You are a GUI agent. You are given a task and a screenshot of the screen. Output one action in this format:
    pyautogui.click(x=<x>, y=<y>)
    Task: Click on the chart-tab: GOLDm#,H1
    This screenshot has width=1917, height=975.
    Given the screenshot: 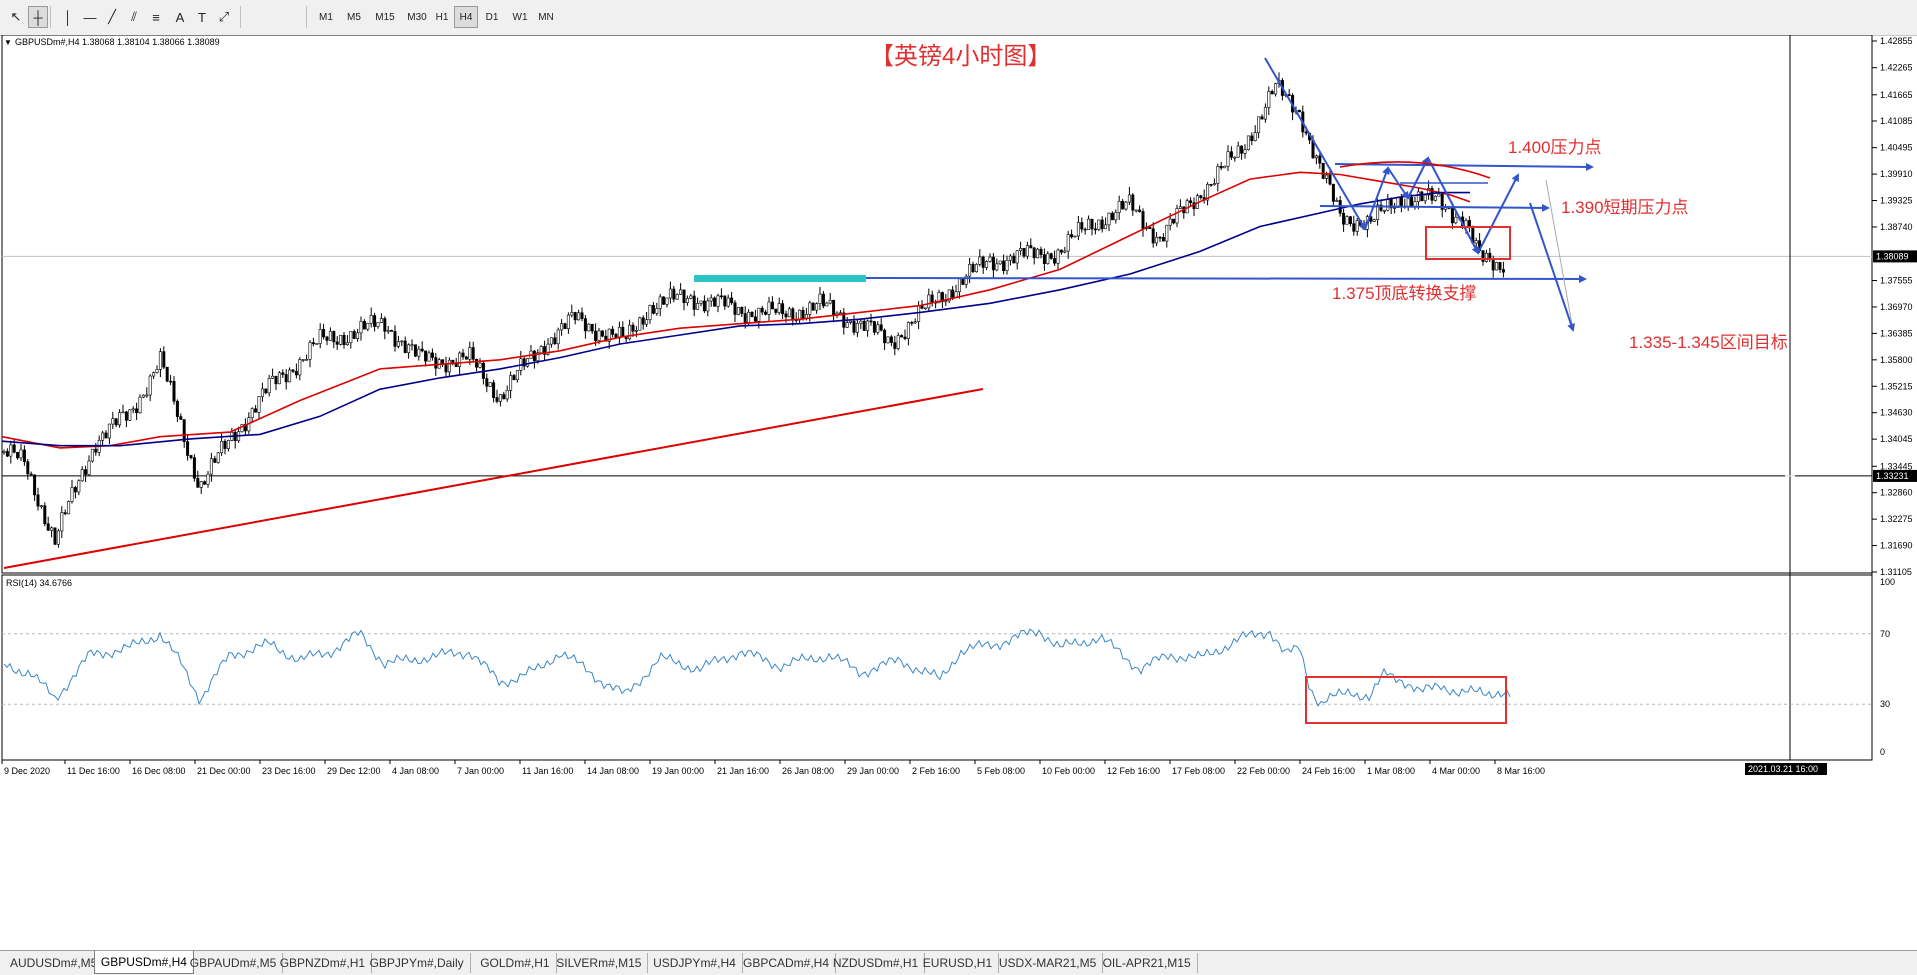 What is the action you would take?
    pyautogui.click(x=515, y=963)
    